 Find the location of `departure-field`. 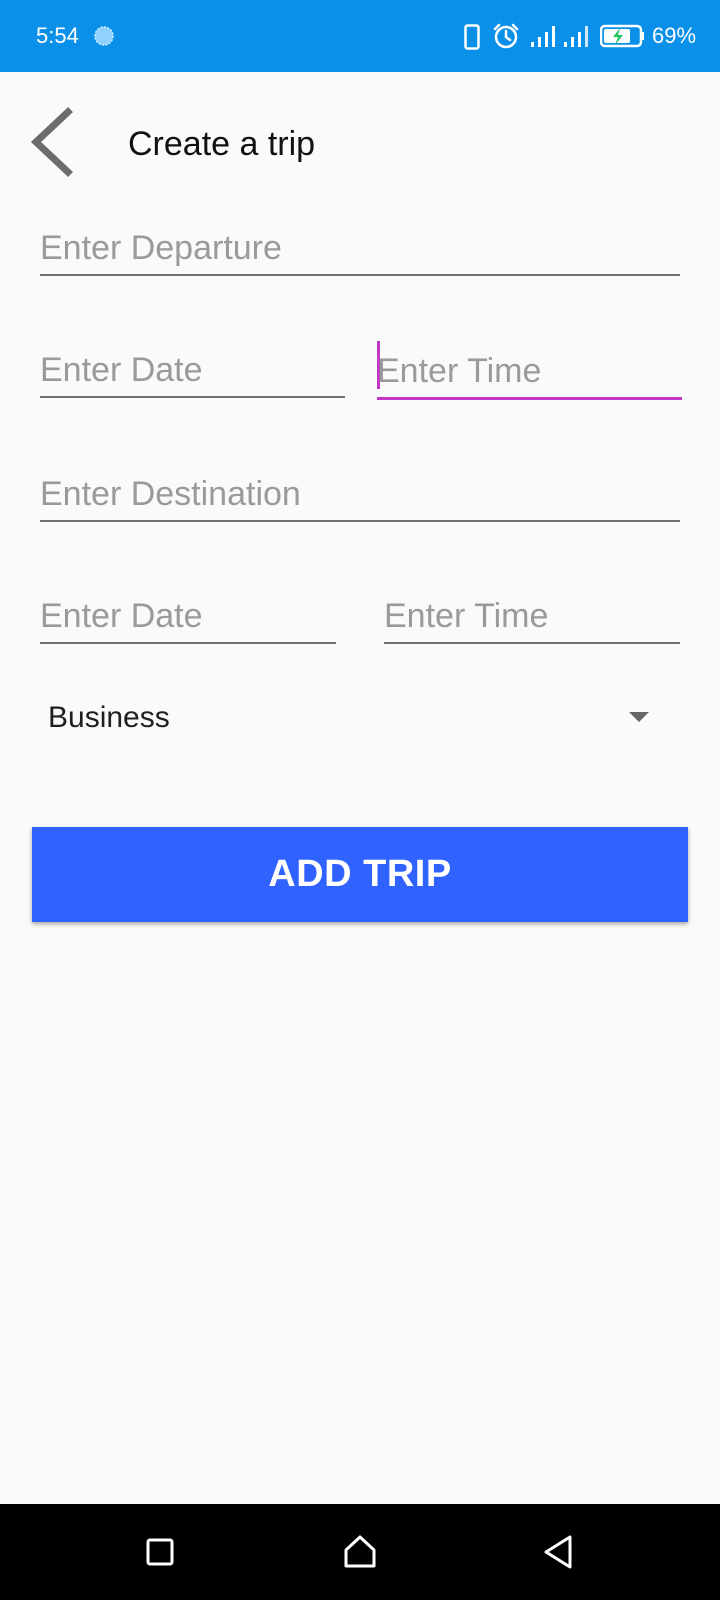

departure-field is located at coordinates (360, 247).